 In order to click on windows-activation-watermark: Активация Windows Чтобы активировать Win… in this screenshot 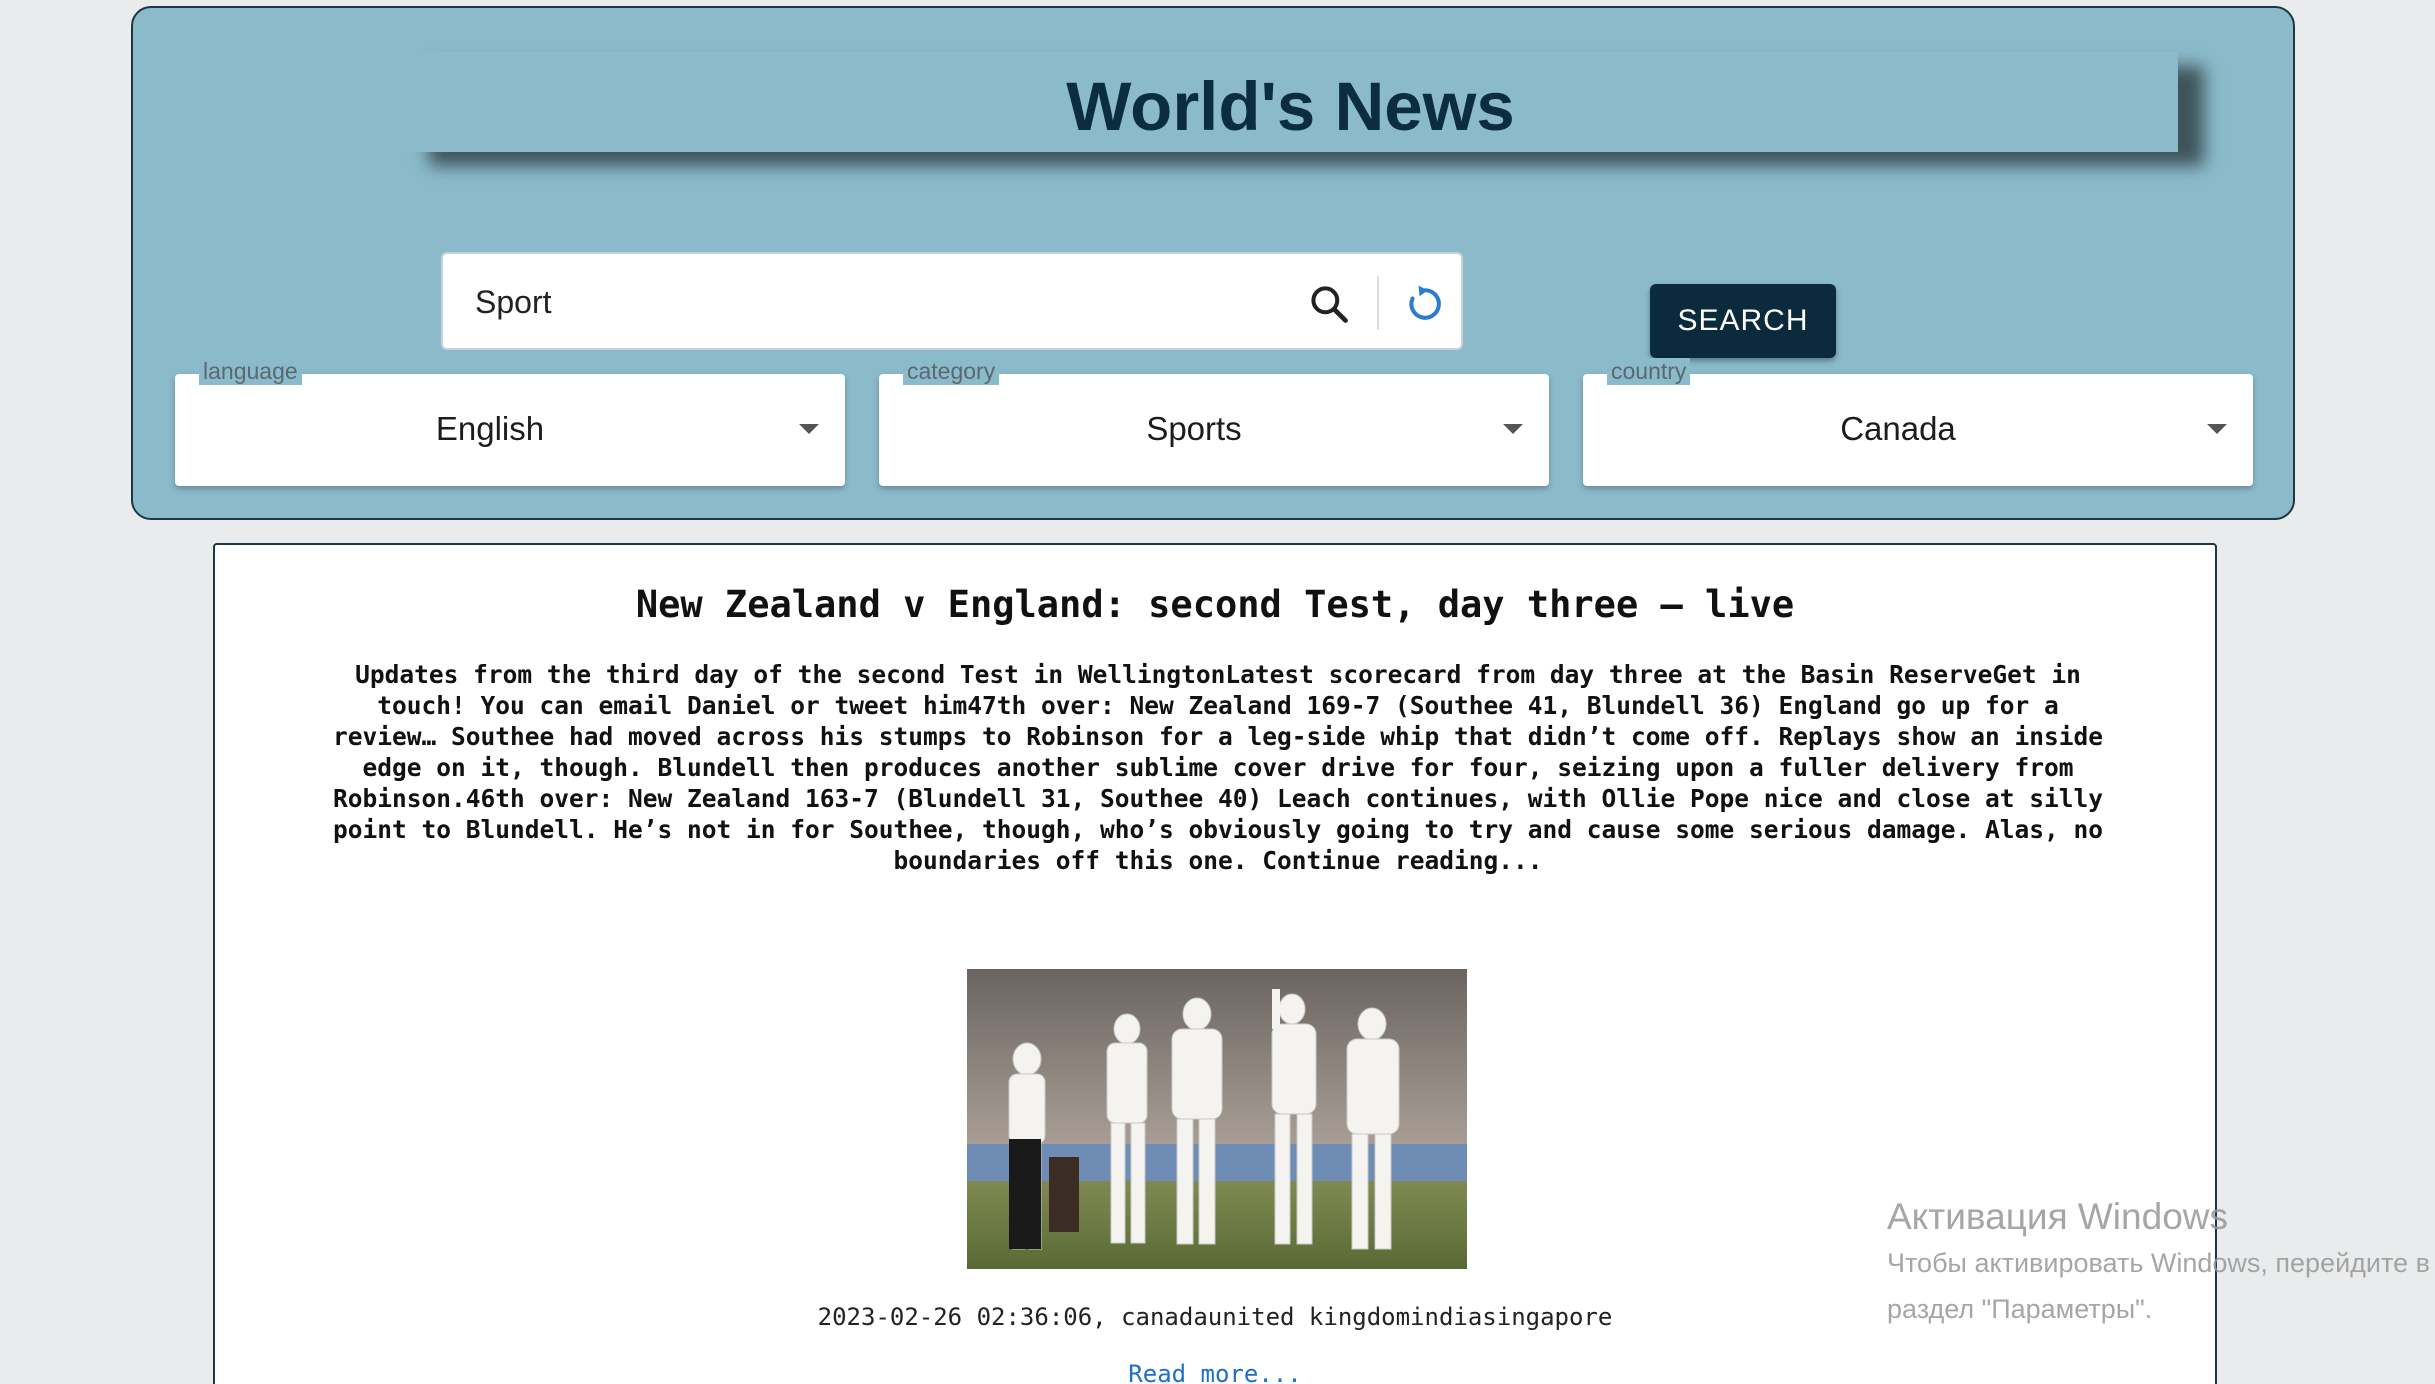, I will do `click(2161, 1263)`.